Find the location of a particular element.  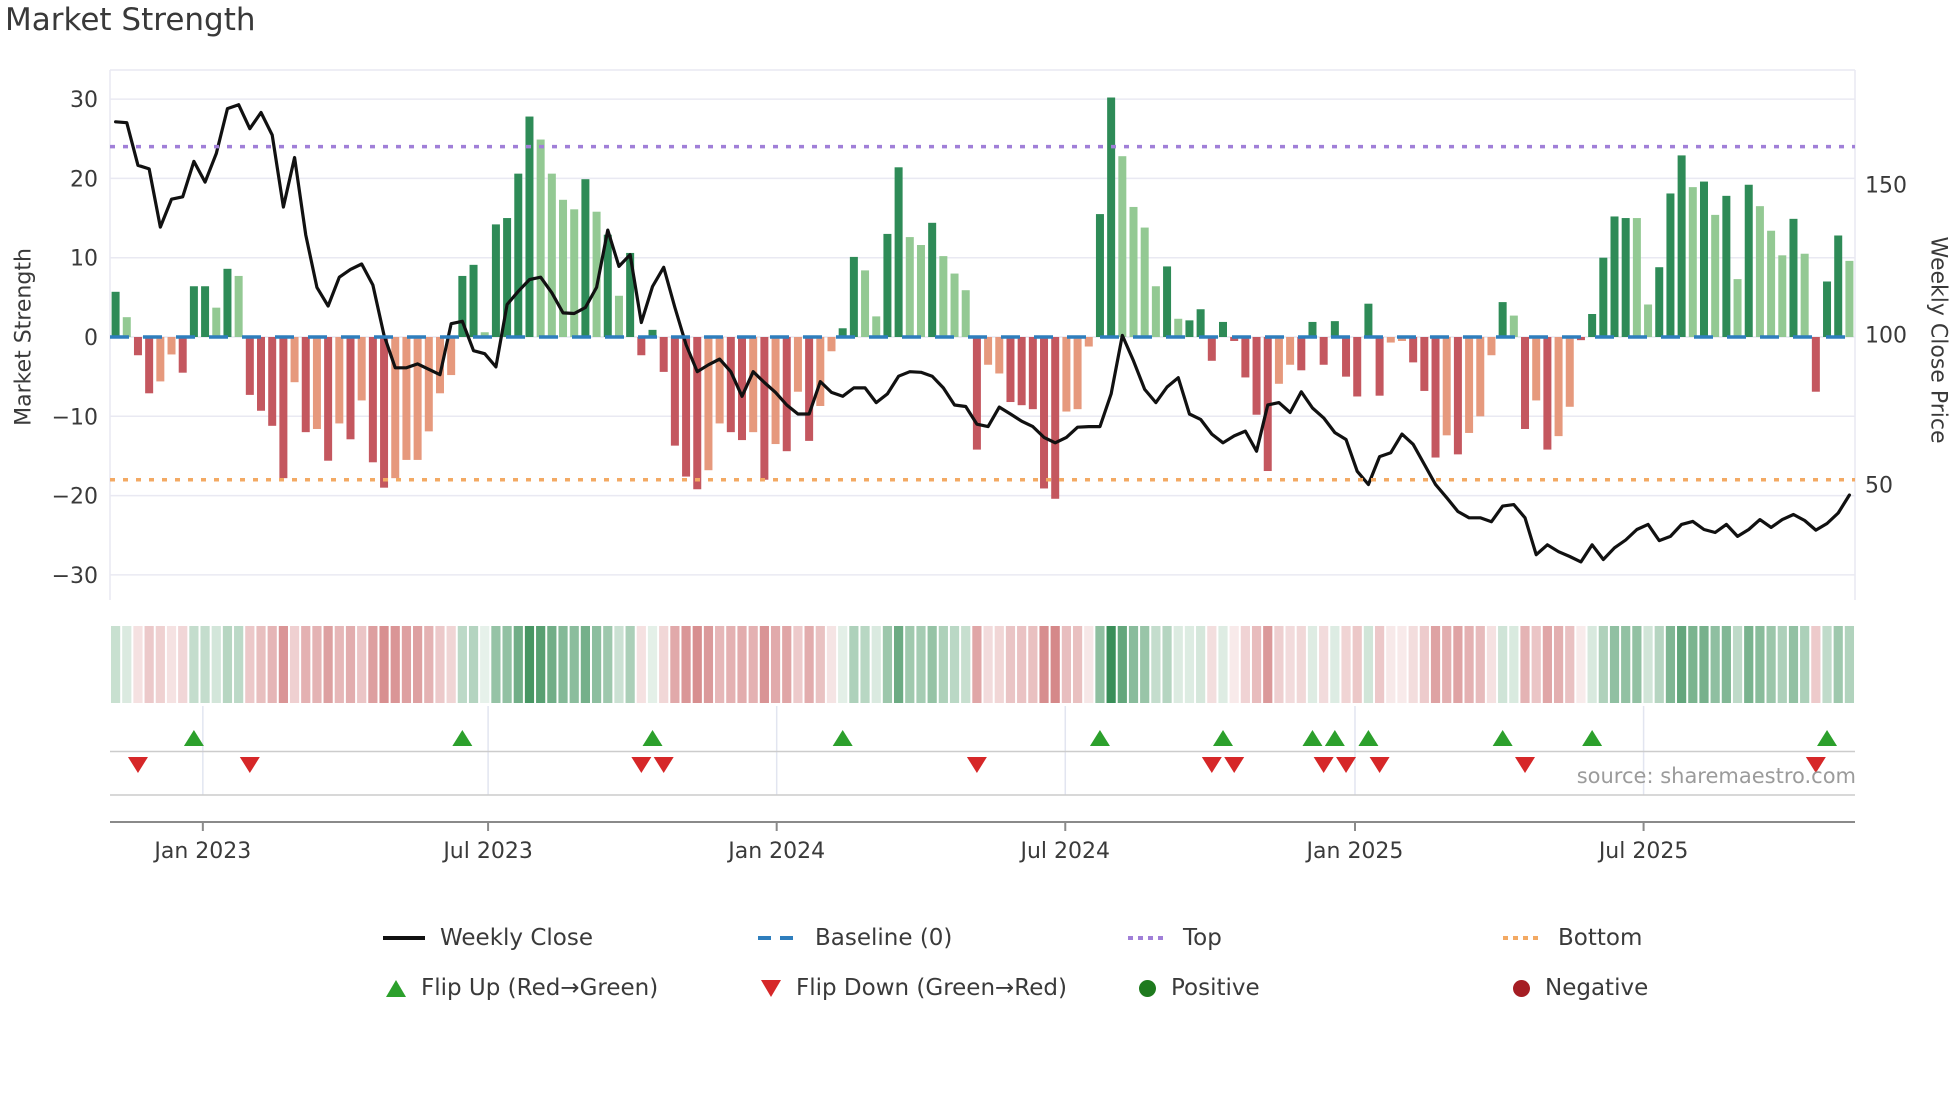

legend-label: Negative is located at coordinates (1597, 988).